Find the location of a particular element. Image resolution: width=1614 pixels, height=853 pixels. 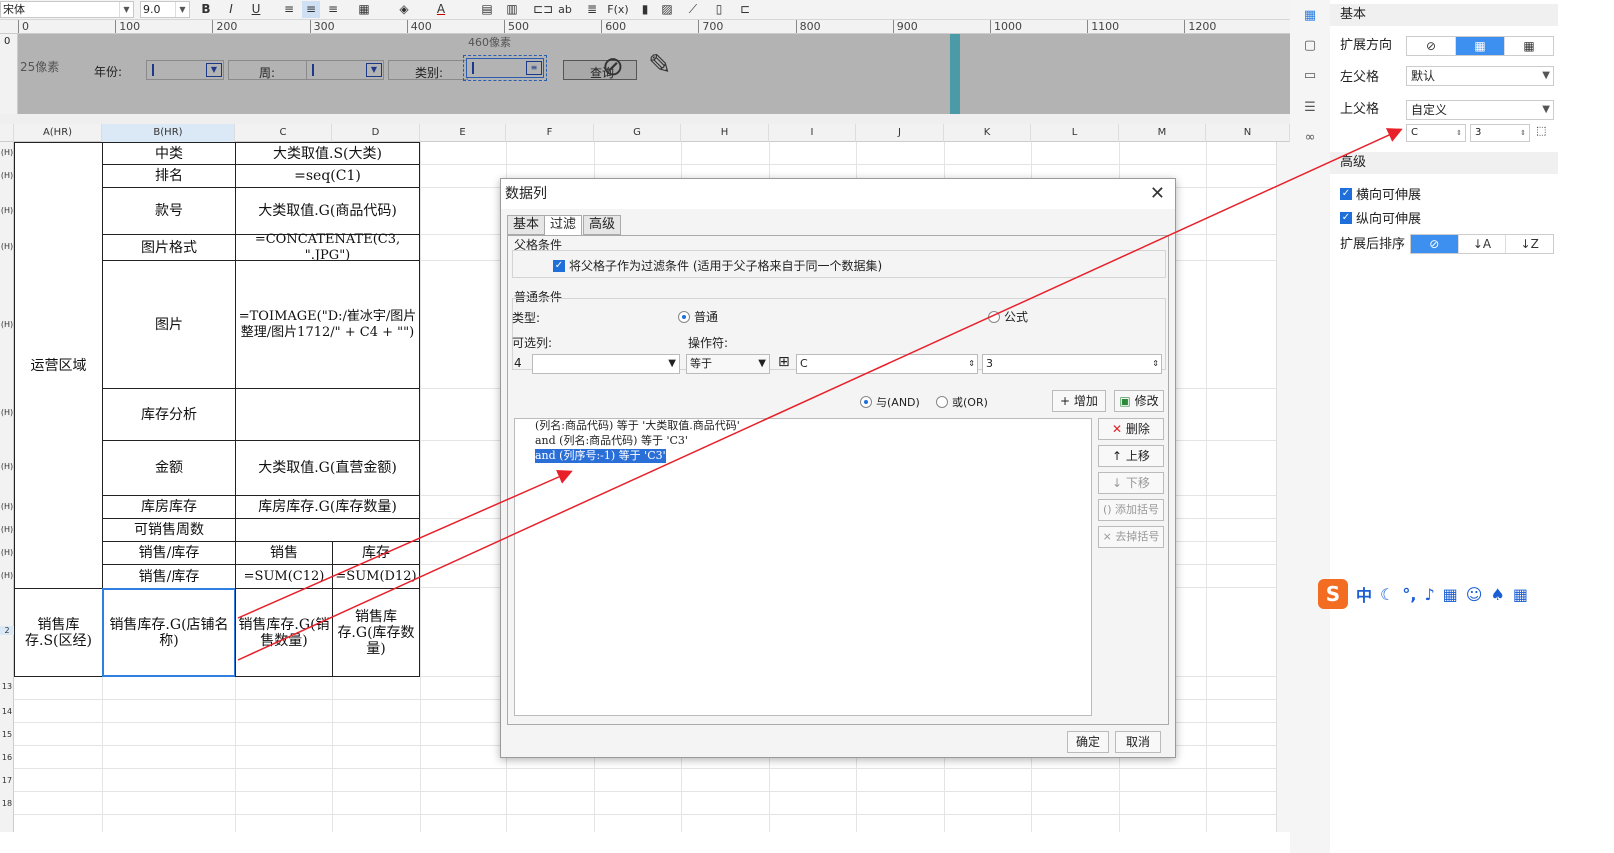

arrow-to-condition is located at coordinates (405, 544).